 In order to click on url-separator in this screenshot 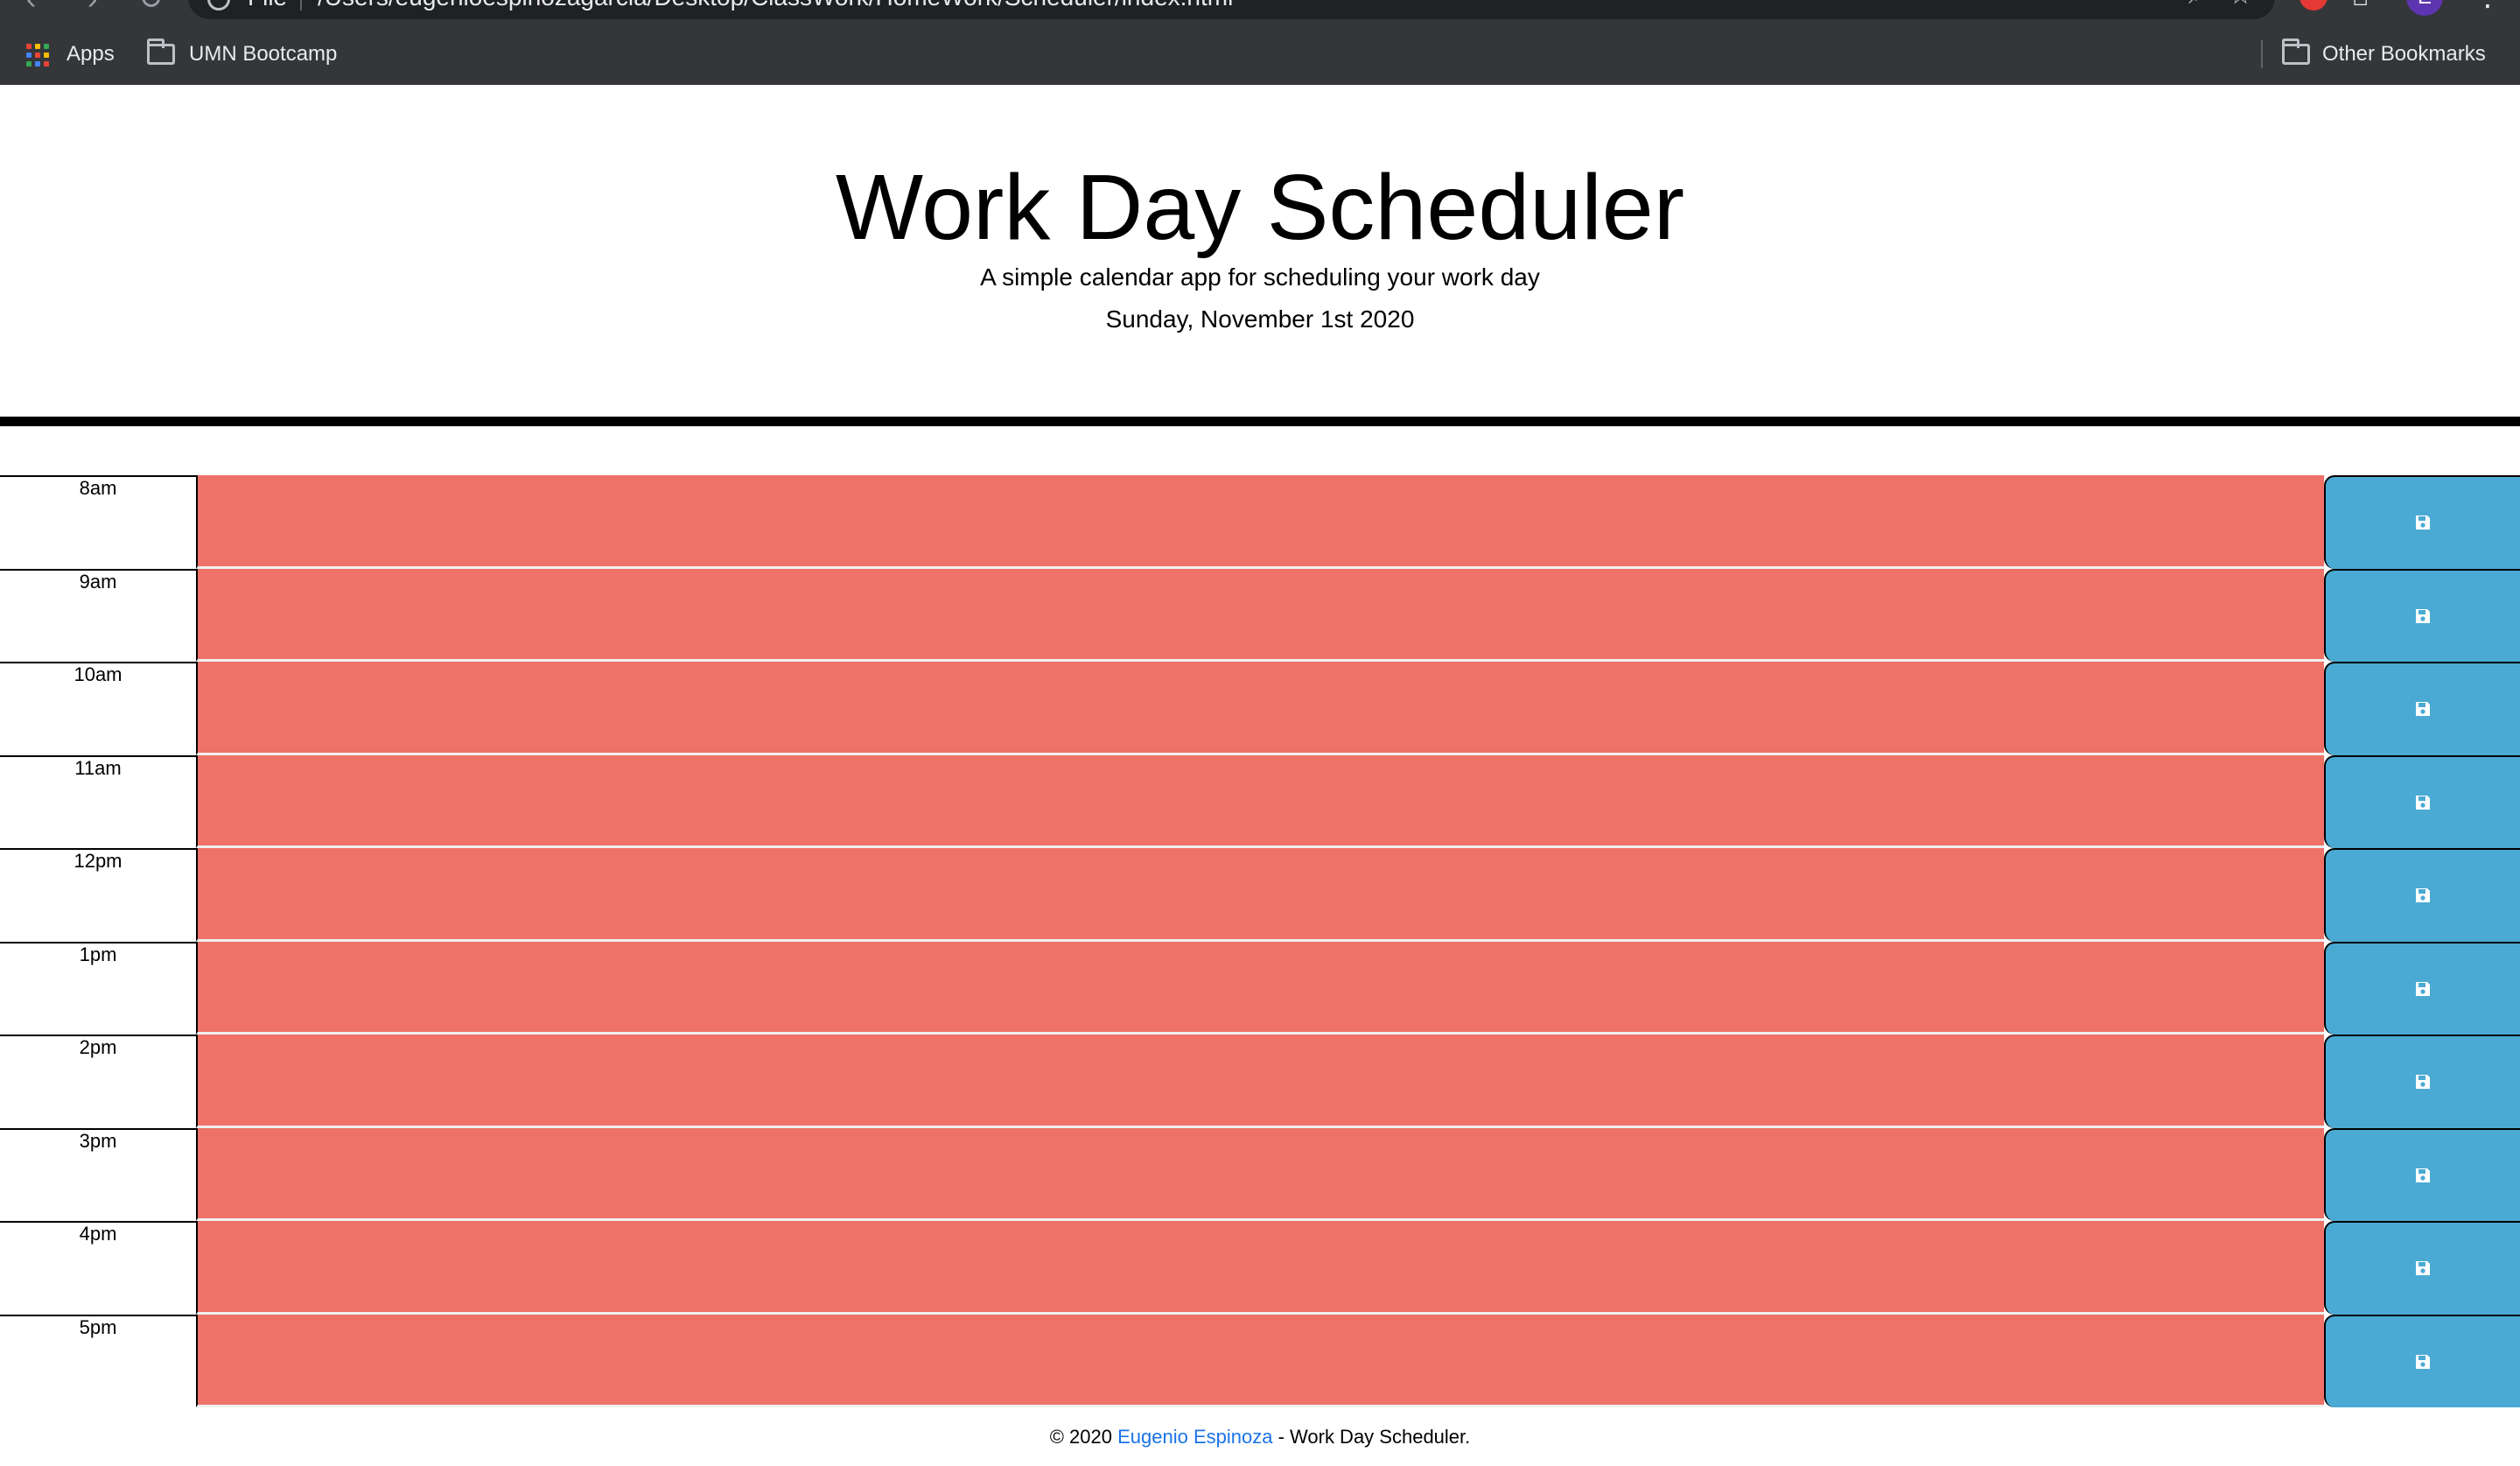, I will do `click(301, 5)`.